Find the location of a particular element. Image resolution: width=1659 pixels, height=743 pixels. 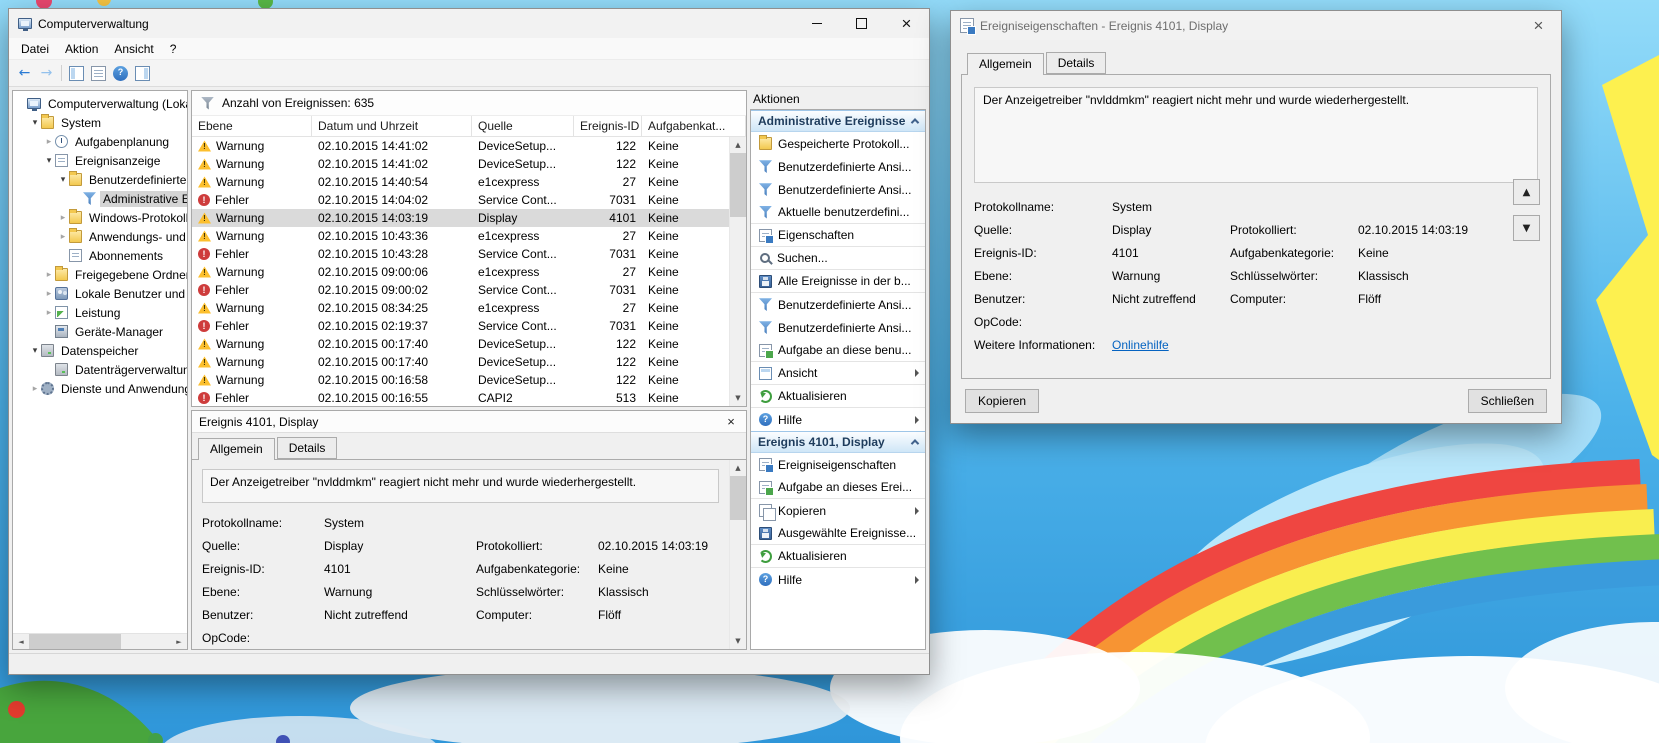

actions-section-header: Ereignis 4101, Display is located at coordinates (838, 442).